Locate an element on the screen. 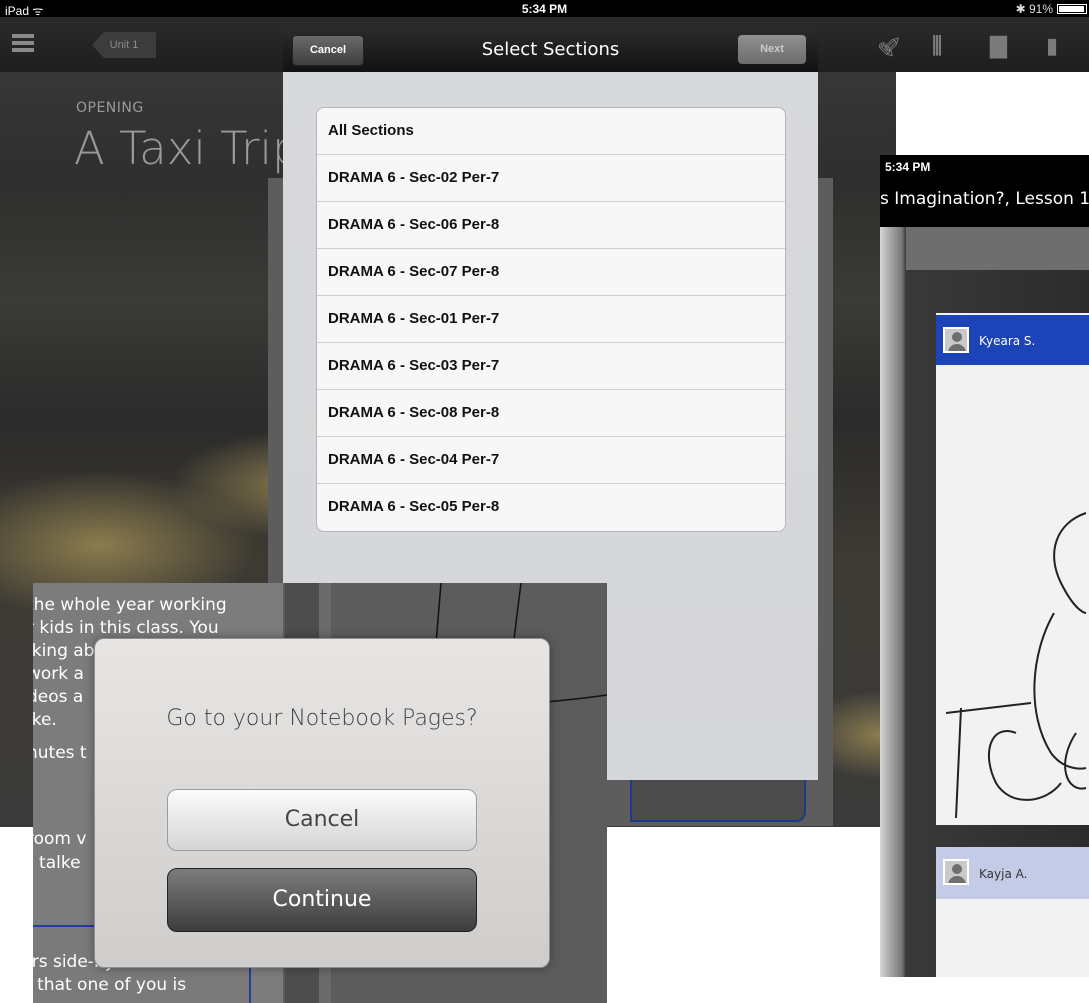 Image resolution: width=1089 pixels, height=1003 pixels. lesson-text-line: the whole year working is located at coordinates (130, 605).